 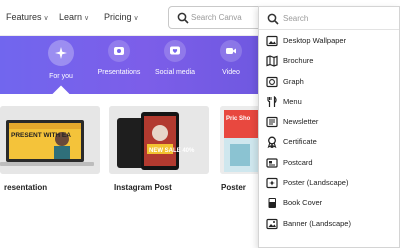 What do you see at coordinates (231, 72) in the screenshot?
I see `category-video-label: Video` at bounding box center [231, 72].